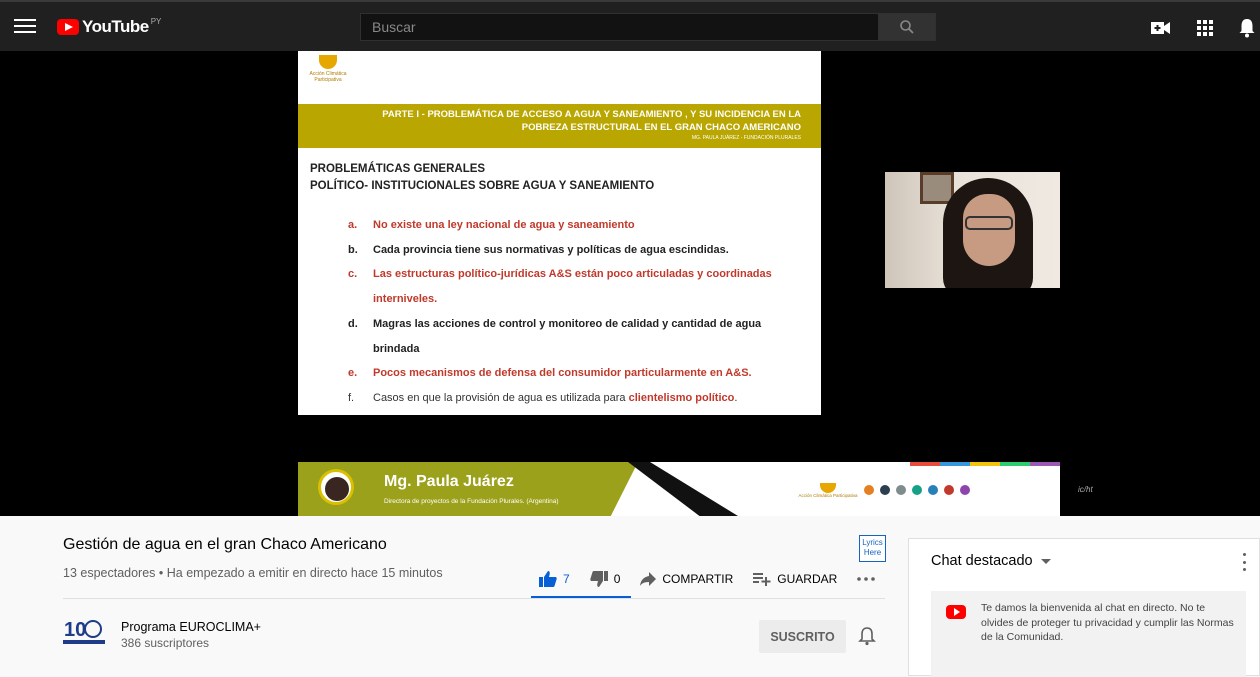 This screenshot has height=677, width=1260. Describe the element at coordinates (156, 21) in the screenshot. I see `country-code: PY` at that location.